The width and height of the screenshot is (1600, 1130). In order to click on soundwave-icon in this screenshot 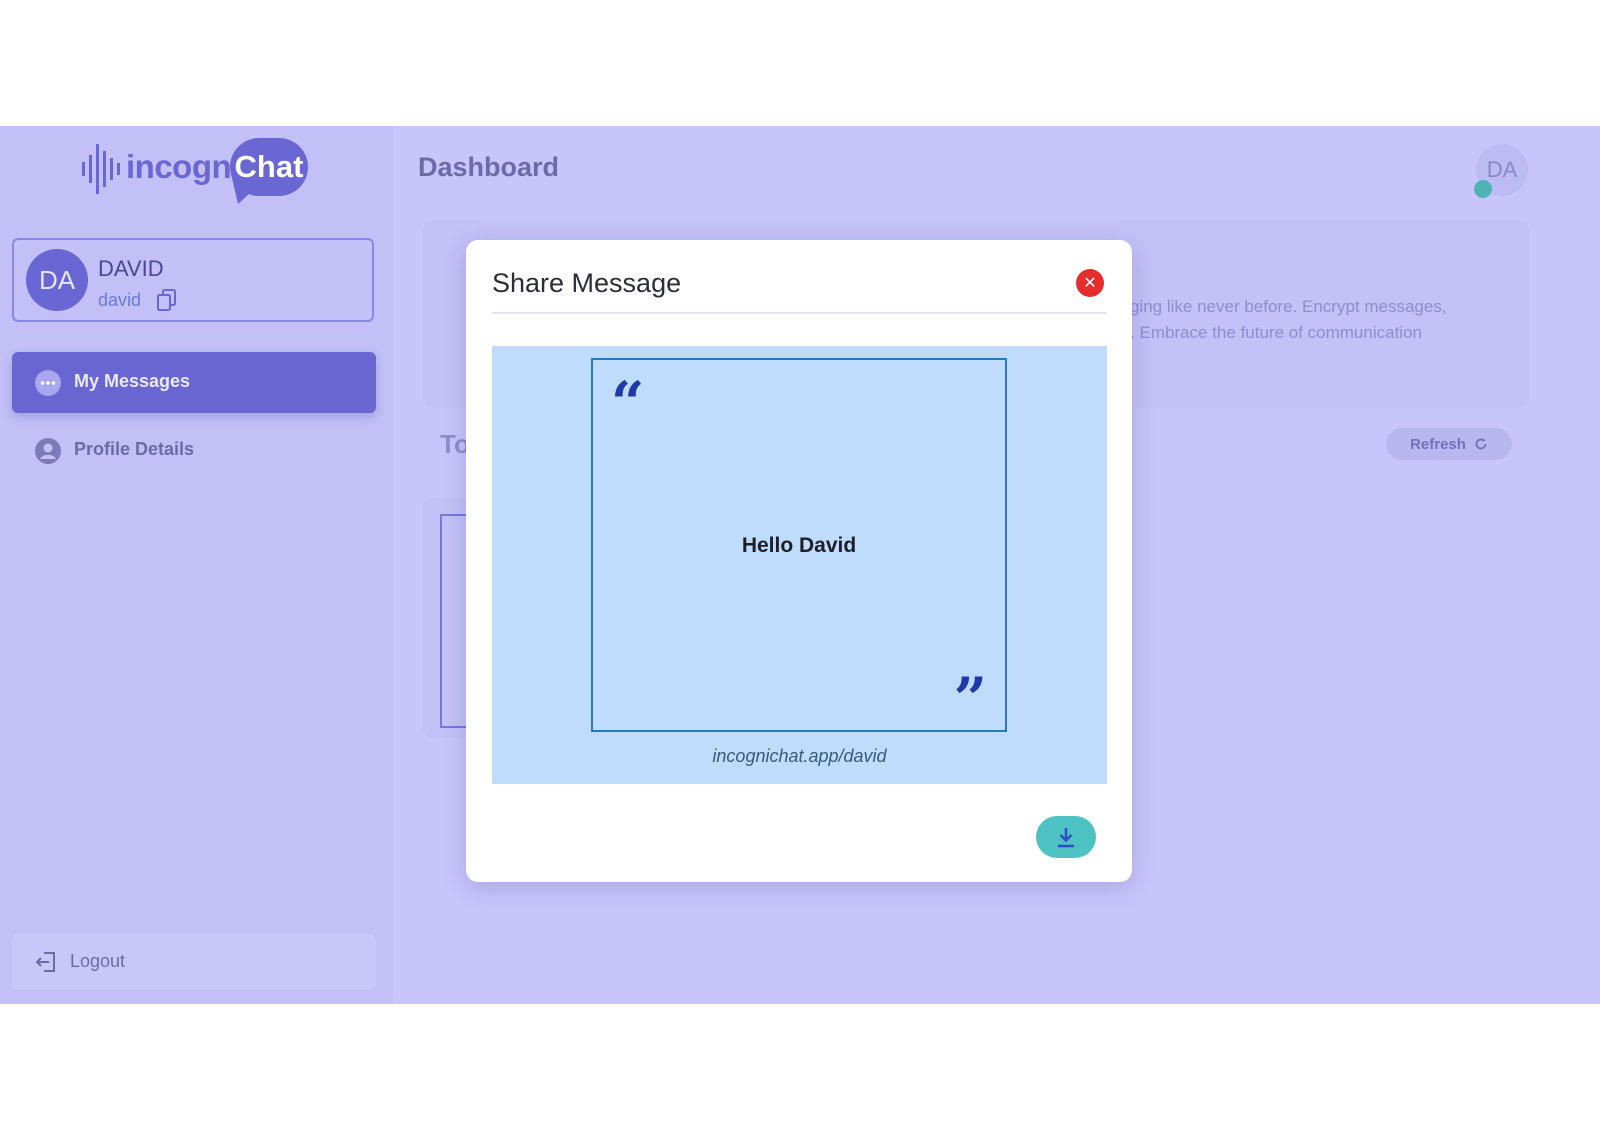, I will do `click(101, 169)`.